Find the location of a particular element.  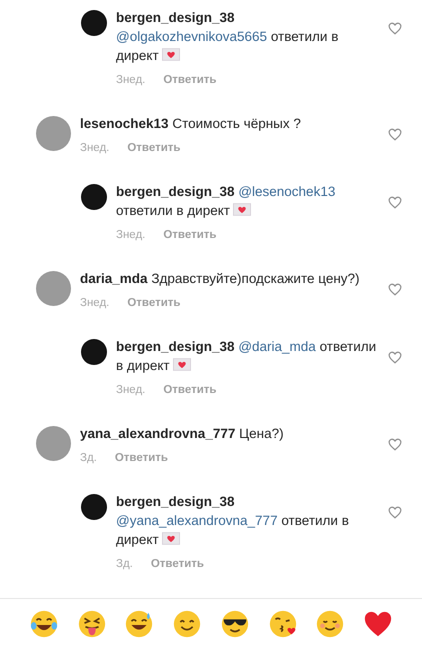

comment-text: bergen_design_38 @daria_mda ответили в директ is located at coordinates (247, 356).